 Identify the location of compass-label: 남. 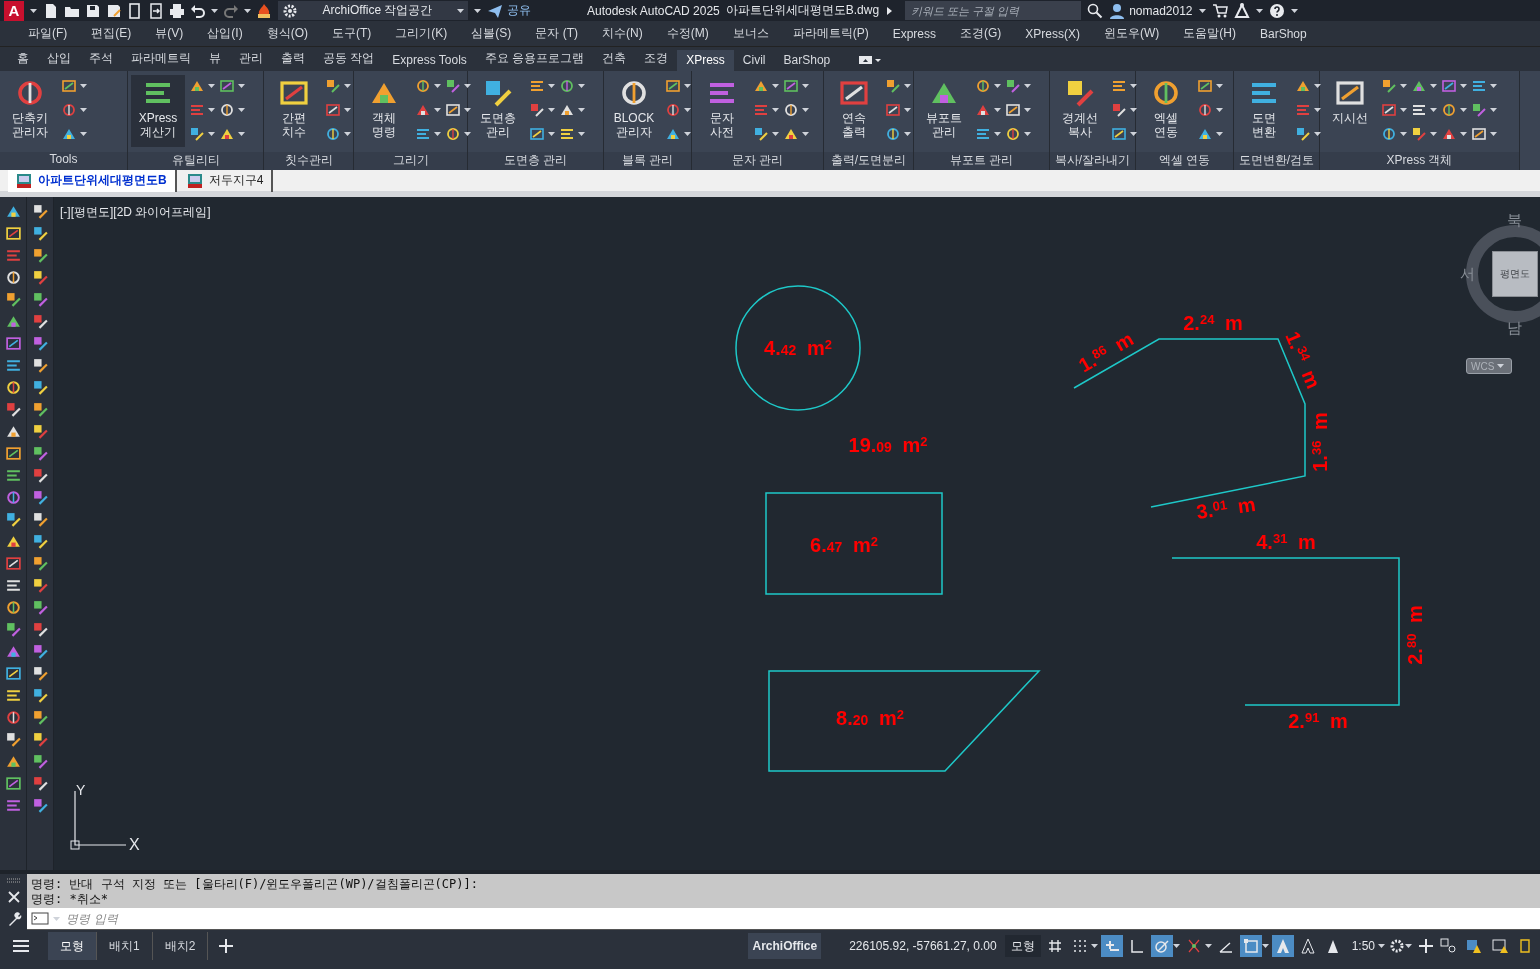
(1514, 328).